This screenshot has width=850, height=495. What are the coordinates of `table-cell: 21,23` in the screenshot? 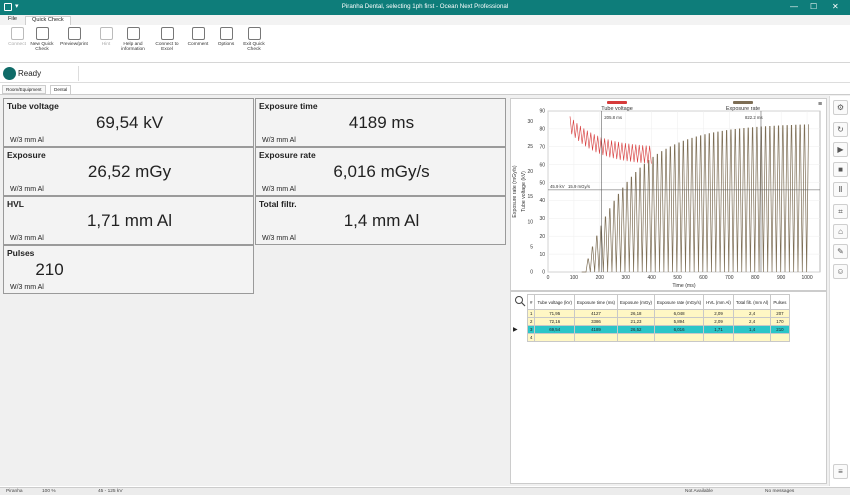 It's located at (636, 321).